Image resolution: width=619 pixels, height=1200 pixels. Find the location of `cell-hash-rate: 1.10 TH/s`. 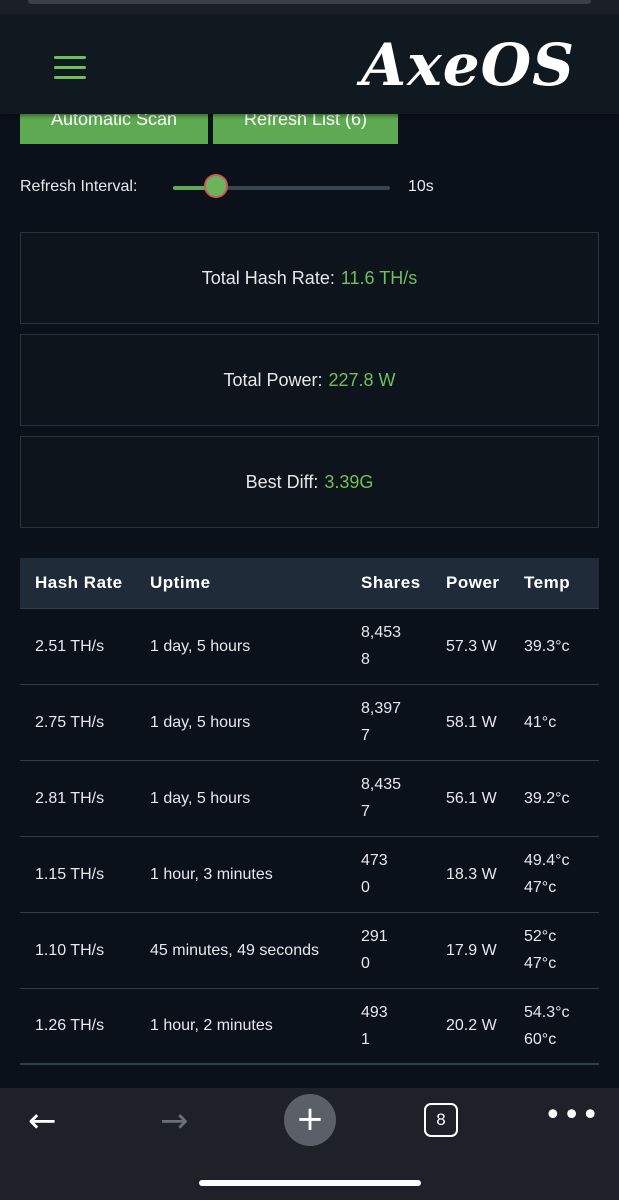

cell-hash-rate: 1.10 TH/s is located at coordinates (70, 950).